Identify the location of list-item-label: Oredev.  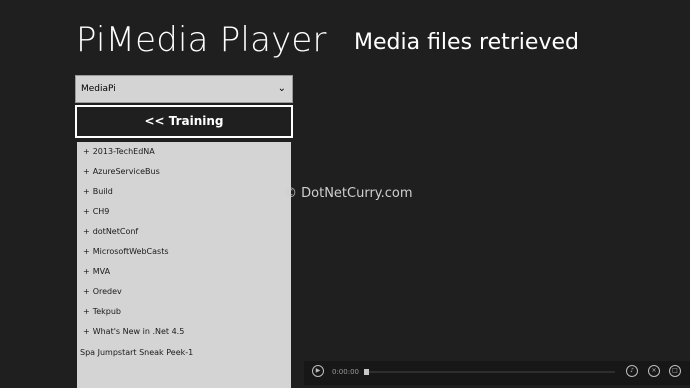
(107, 291).